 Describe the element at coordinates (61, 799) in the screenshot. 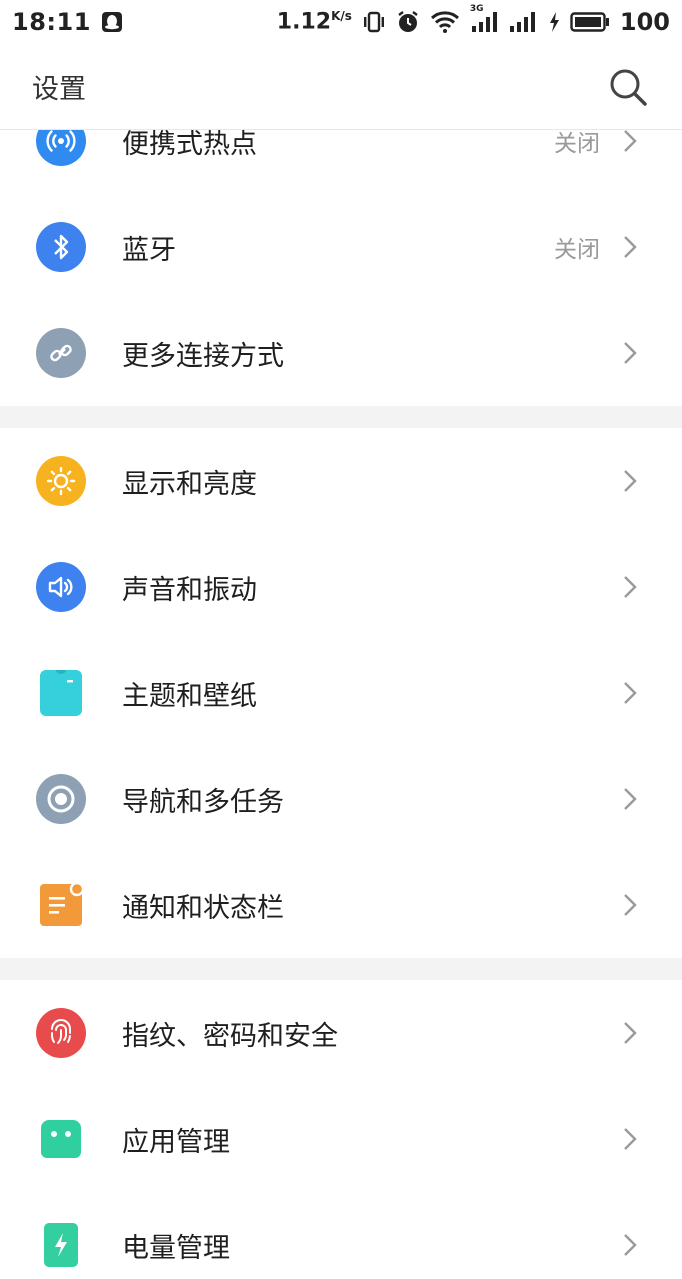

I see `navigation-icon` at that location.